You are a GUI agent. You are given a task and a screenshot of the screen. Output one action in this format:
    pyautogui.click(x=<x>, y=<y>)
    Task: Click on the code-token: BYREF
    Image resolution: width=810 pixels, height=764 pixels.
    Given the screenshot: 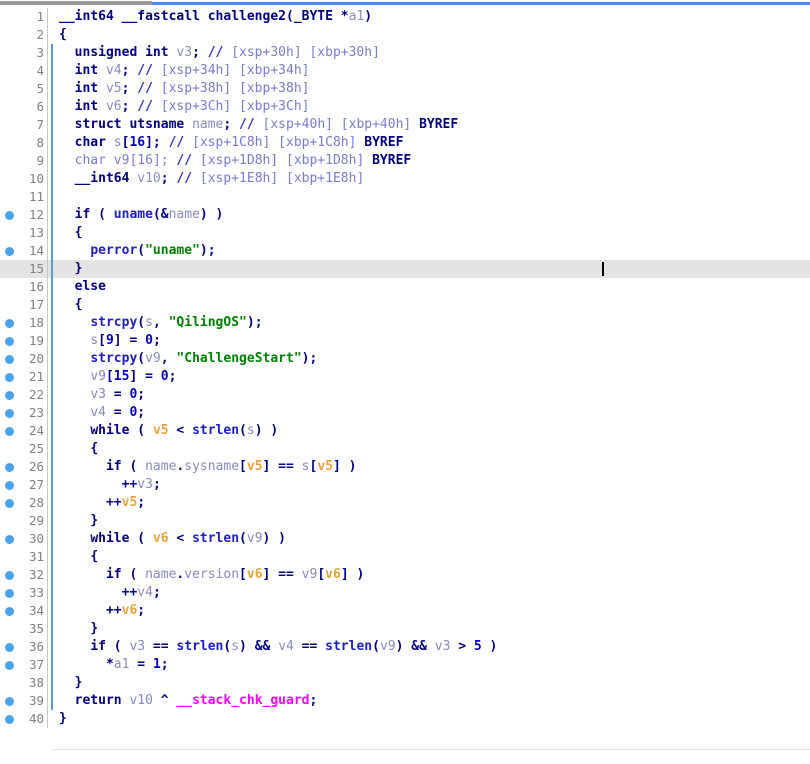 What is the action you would take?
    pyautogui.click(x=391, y=160)
    